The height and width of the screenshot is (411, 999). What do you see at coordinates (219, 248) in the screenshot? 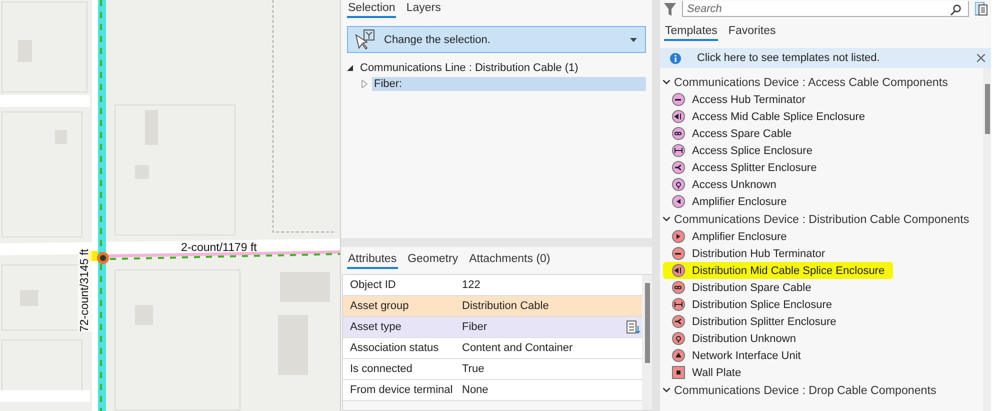
I see `cable-label: 2-count/1179 ft` at bounding box center [219, 248].